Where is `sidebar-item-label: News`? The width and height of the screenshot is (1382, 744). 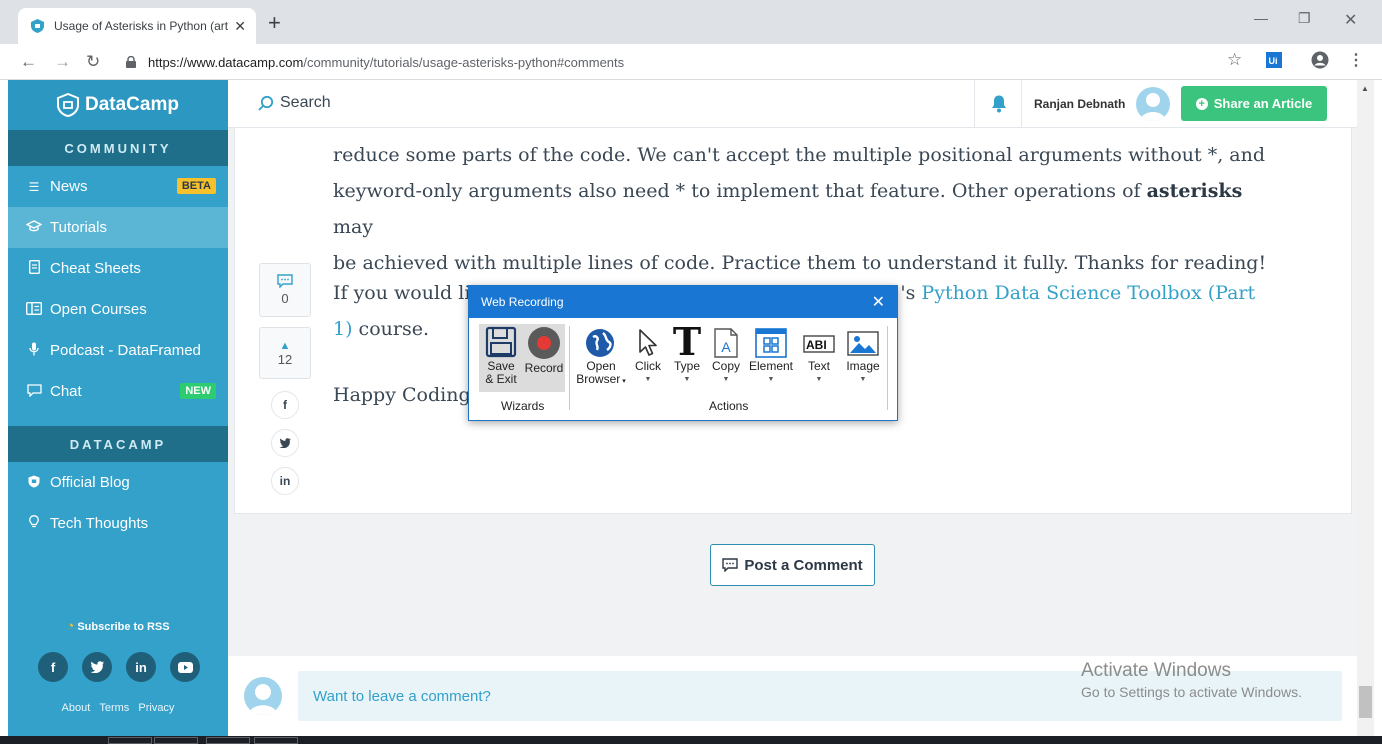 sidebar-item-label: News is located at coordinates (69, 186).